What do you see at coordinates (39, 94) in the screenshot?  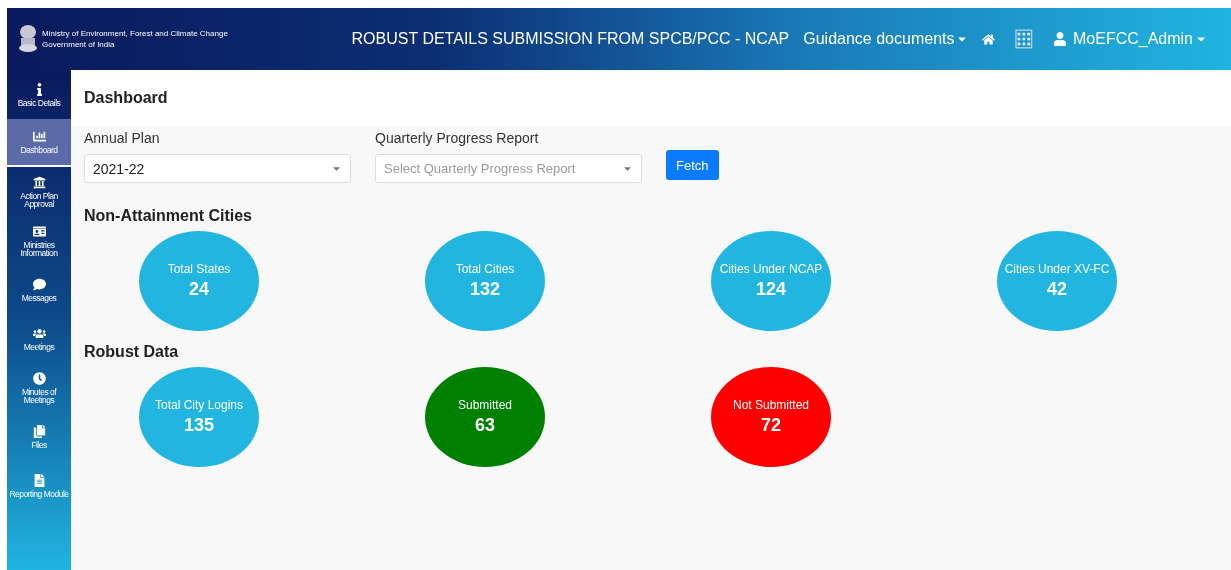 I see `sidebar-item: Basic Details` at bounding box center [39, 94].